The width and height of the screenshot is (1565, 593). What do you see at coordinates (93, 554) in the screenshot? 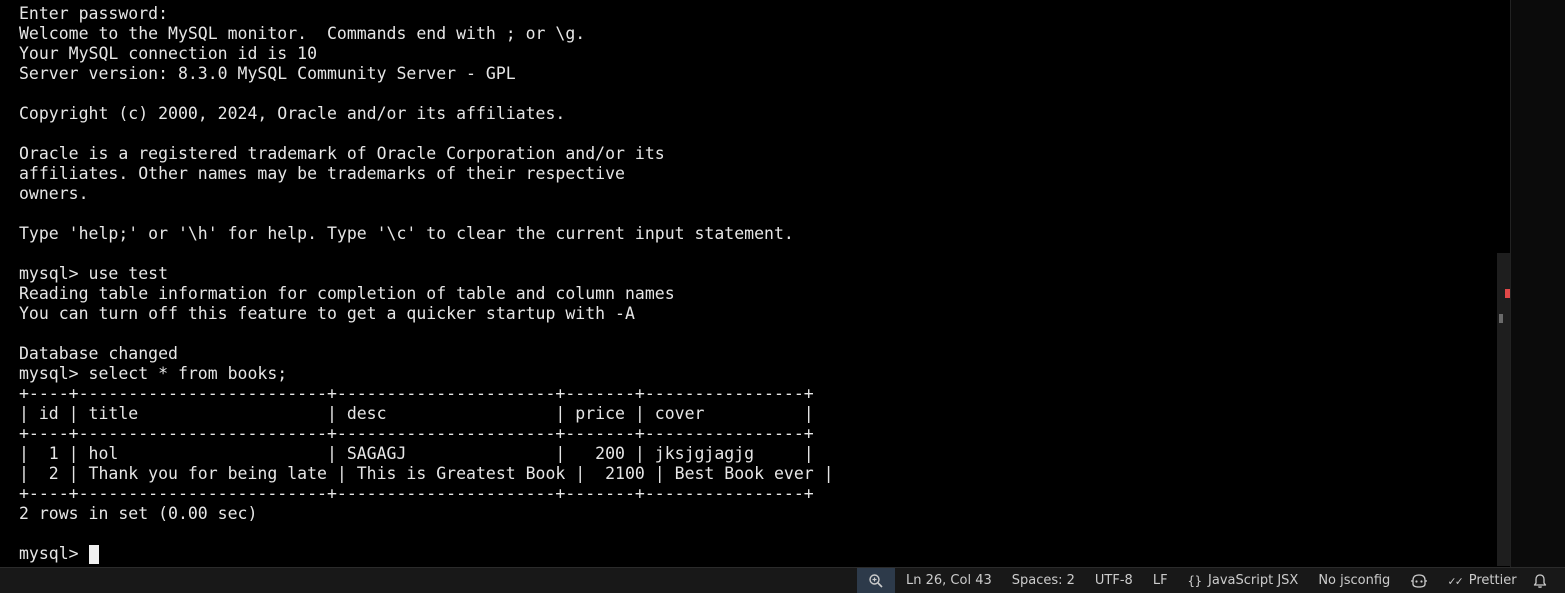
I see `text-cursor` at bounding box center [93, 554].